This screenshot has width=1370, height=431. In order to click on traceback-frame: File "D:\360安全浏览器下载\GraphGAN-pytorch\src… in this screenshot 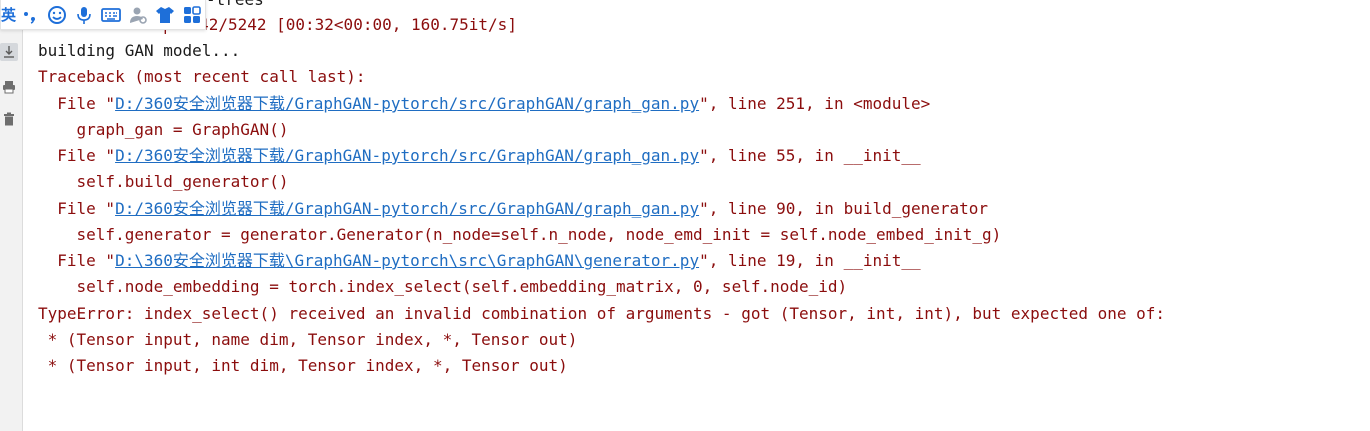, I will do `click(479, 260)`.